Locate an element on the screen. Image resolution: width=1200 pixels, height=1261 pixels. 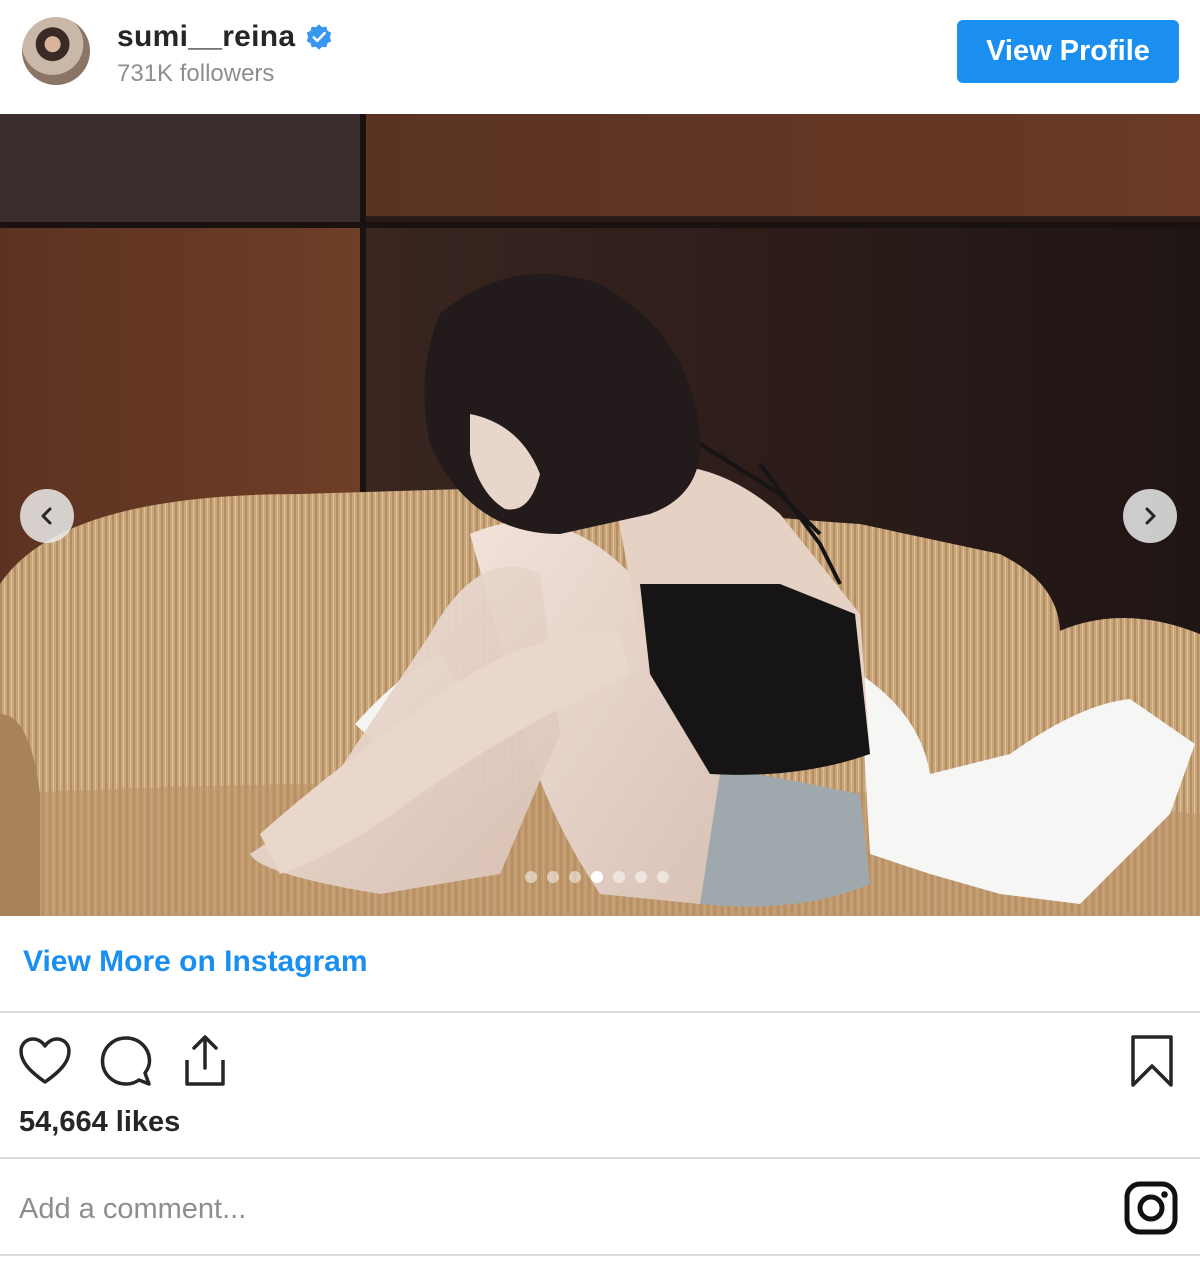
carousel-prev-button is located at coordinates (47, 516).